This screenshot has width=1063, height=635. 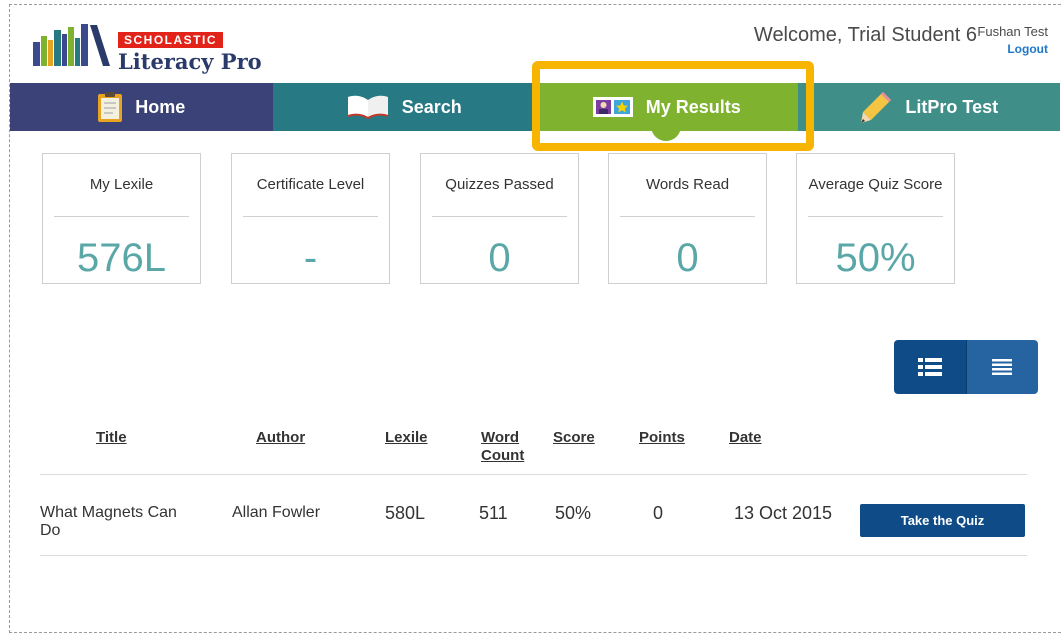 I want to click on stat-card-quizzes-passed: Quizzes Passed 0, so click(x=499, y=218).